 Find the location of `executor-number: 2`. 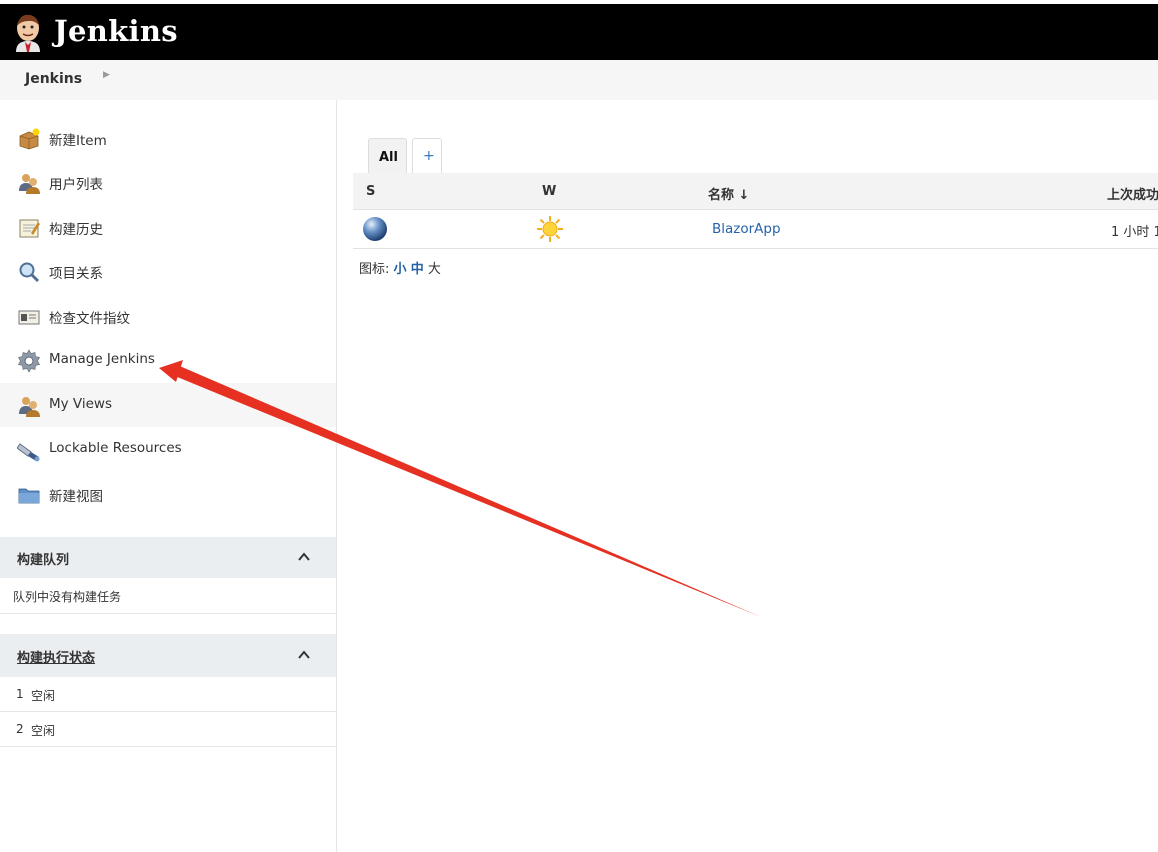

executor-number: 2 is located at coordinates (20, 729).